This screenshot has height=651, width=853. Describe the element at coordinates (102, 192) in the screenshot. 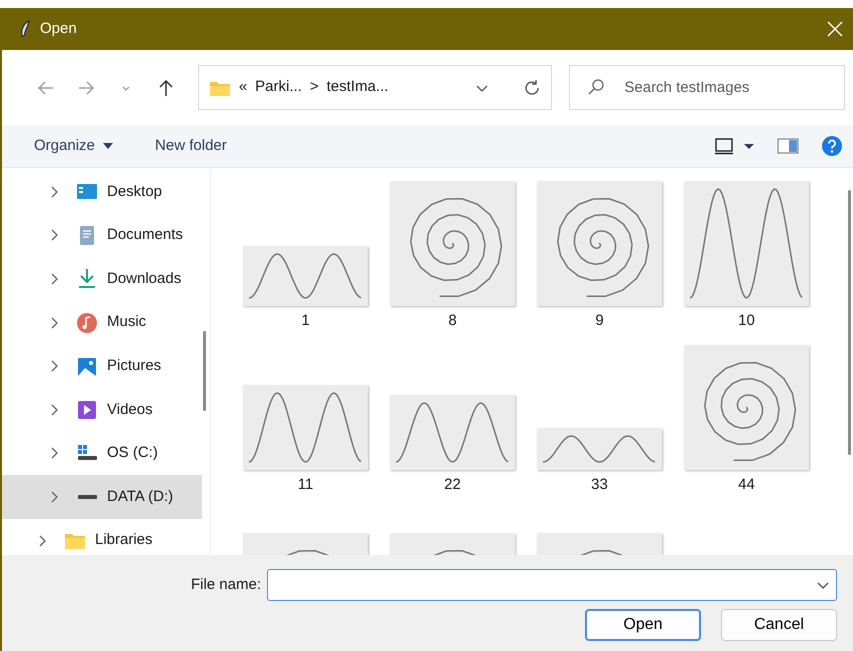

I see `sidebar-item: Desktop` at that location.